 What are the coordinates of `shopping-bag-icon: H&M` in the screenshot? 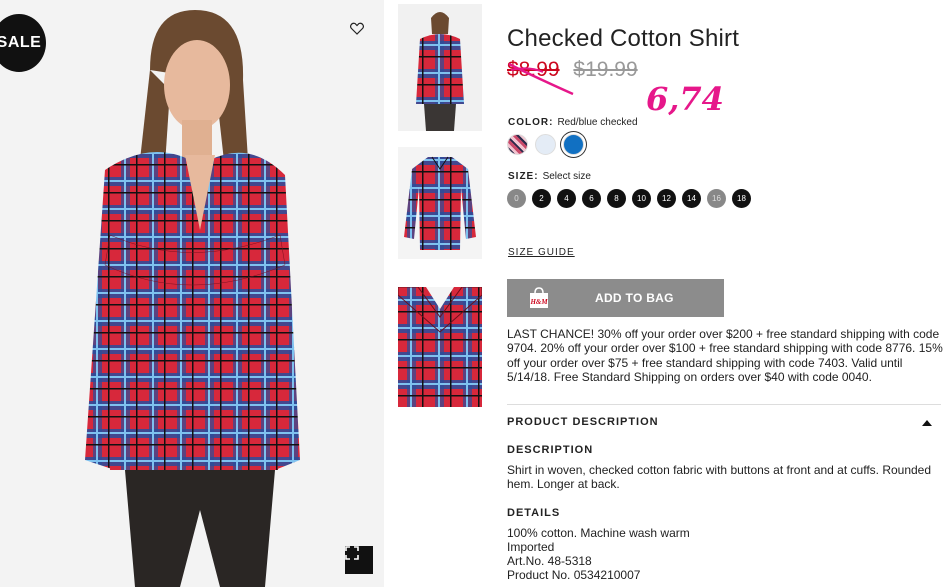 It's located at (538, 297).